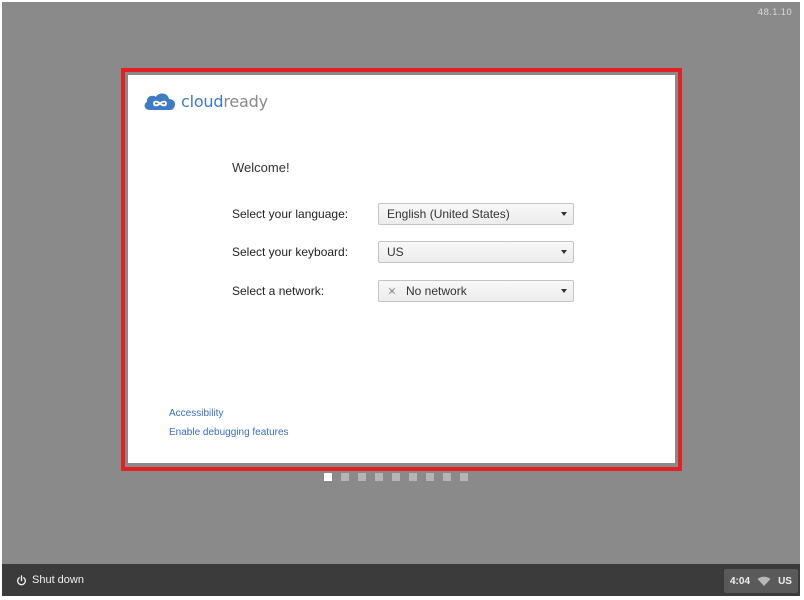  I want to click on enable-debugging-link: Enable debugging features, so click(229, 432).